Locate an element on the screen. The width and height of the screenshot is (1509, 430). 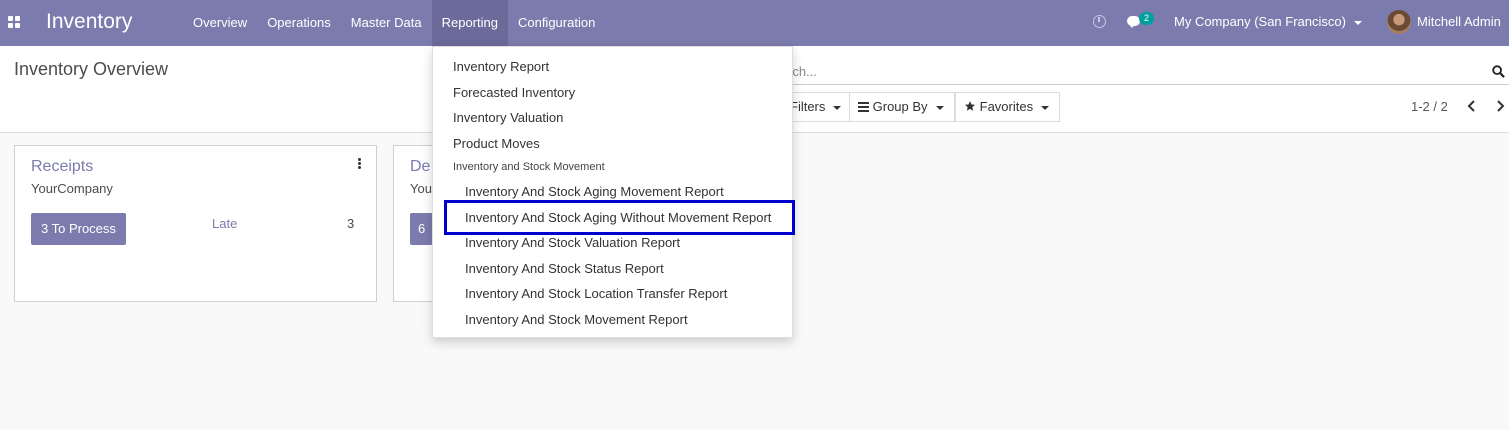
to-process-button: 3 To Process is located at coordinates (78, 229).